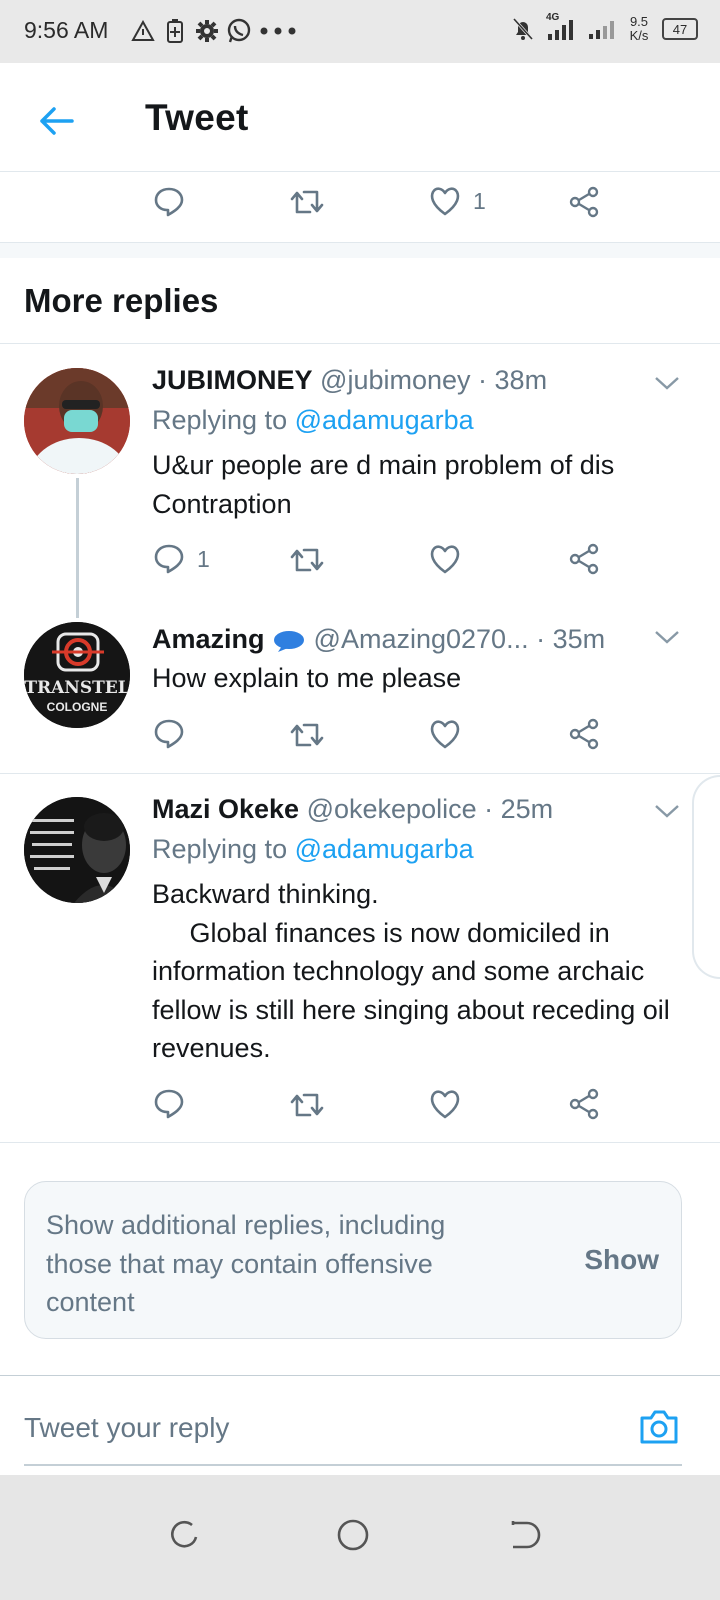  I want to click on top-header: Tweet, so click(360, 117).